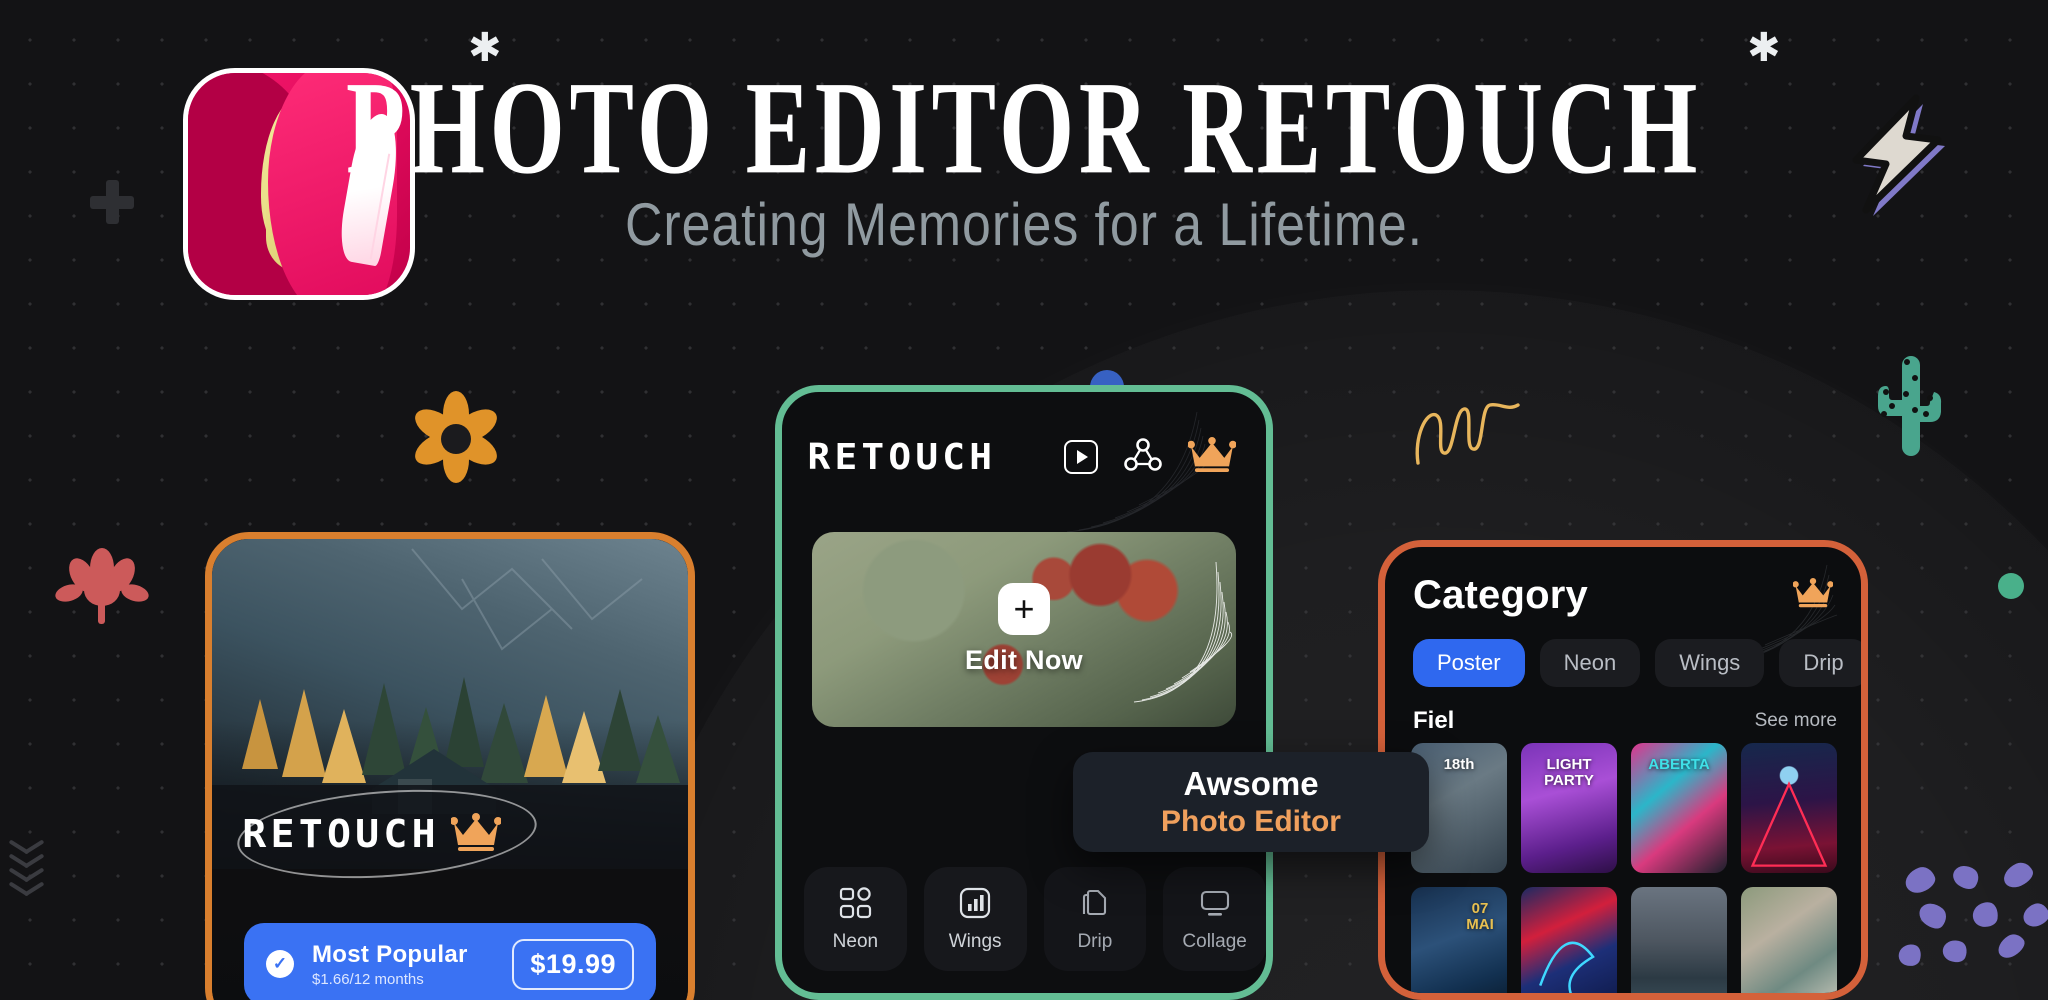 This screenshot has height=1000, width=2048. I want to click on retouch-wordmark: RETOUCH, so click(341, 834).